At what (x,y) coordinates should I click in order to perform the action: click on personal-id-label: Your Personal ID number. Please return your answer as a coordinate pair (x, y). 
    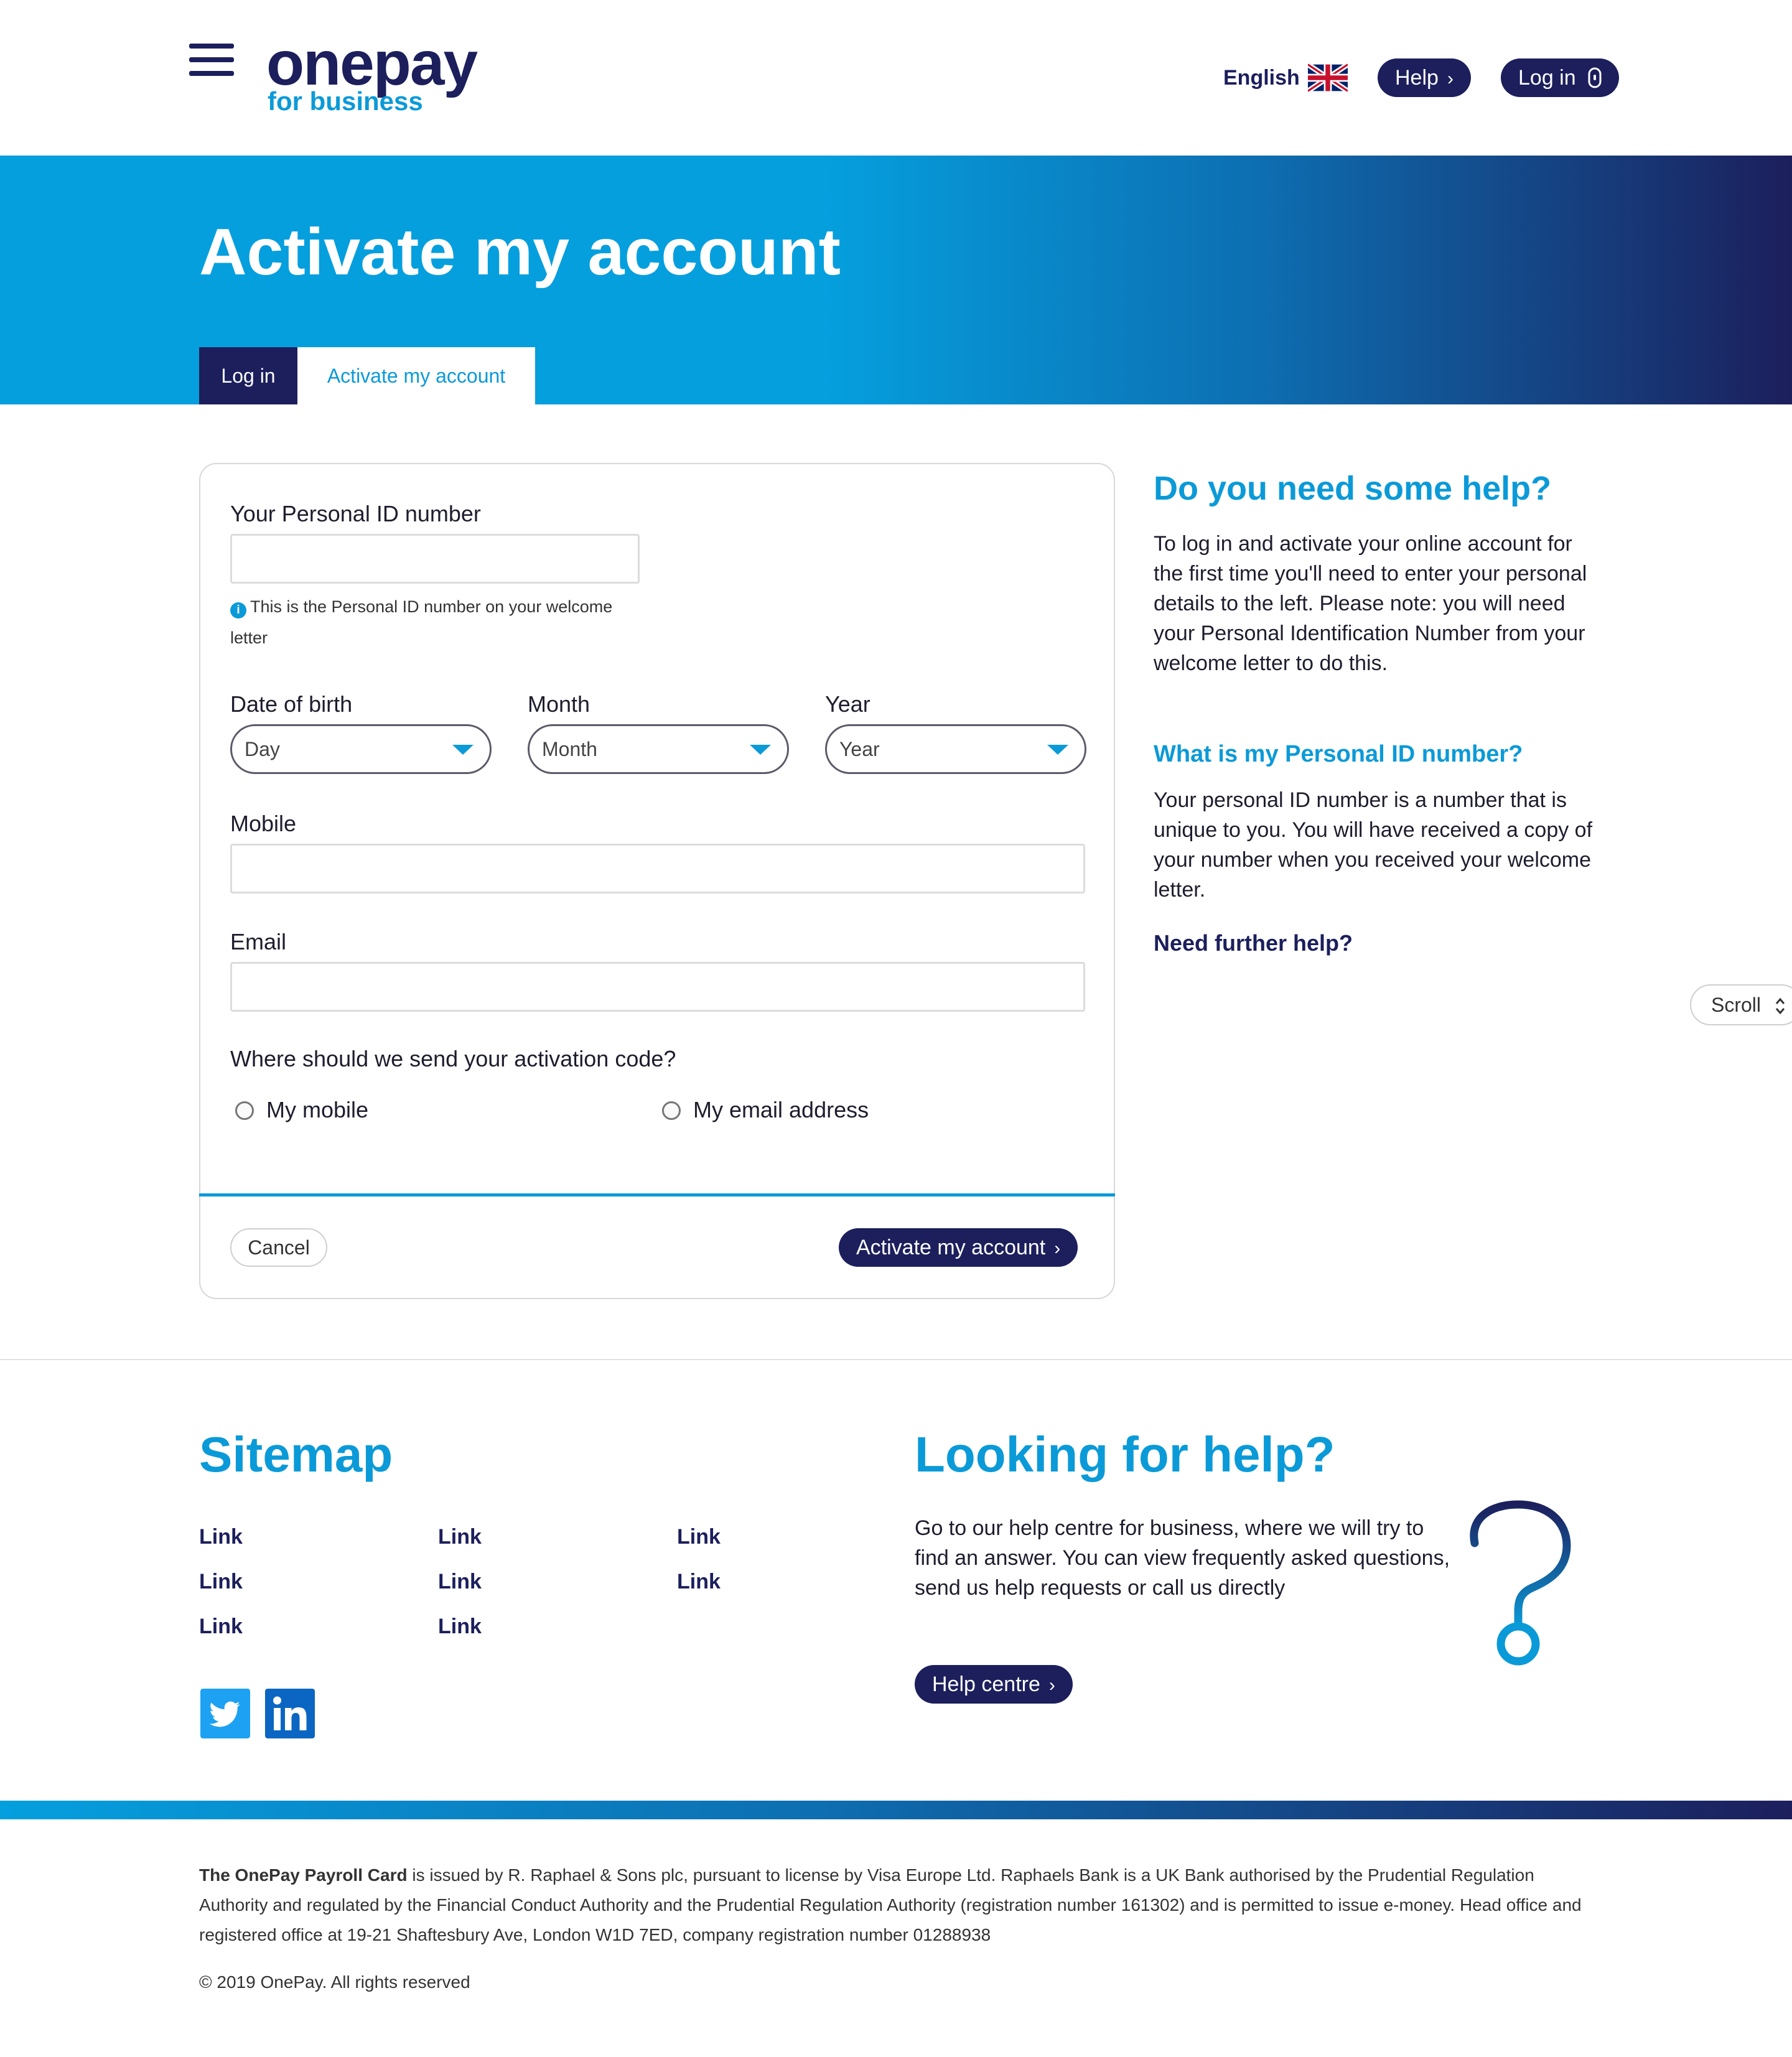
    Looking at the image, I should click on (356, 513).